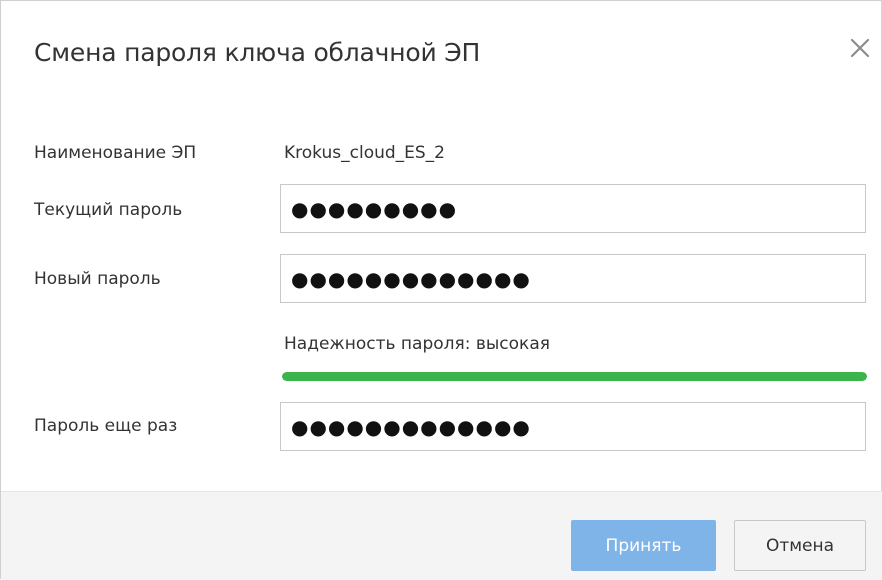  What do you see at coordinates (257, 52) in the screenshot?
I see `dialog-title: Смена пароля ключа облачной ЭП` at bounding box center [257, 52].